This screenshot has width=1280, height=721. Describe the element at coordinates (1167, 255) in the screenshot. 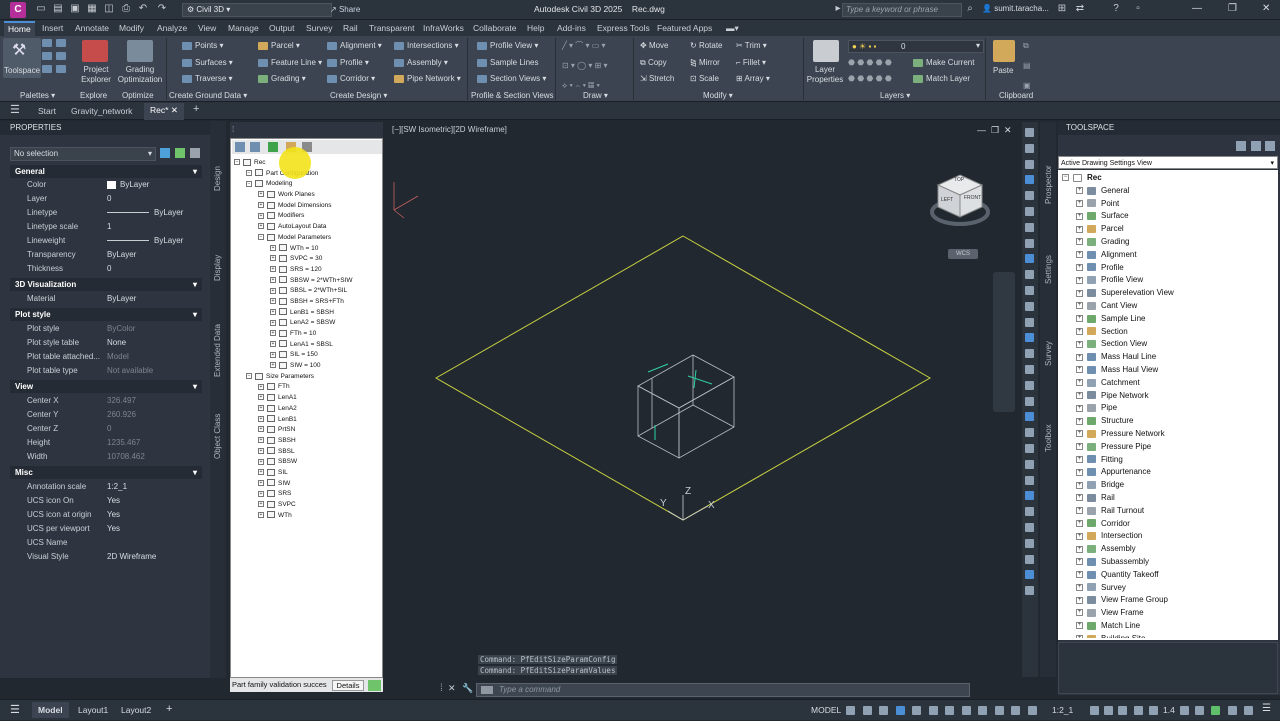

I see `toolspace-item: + Alignment` at that location.